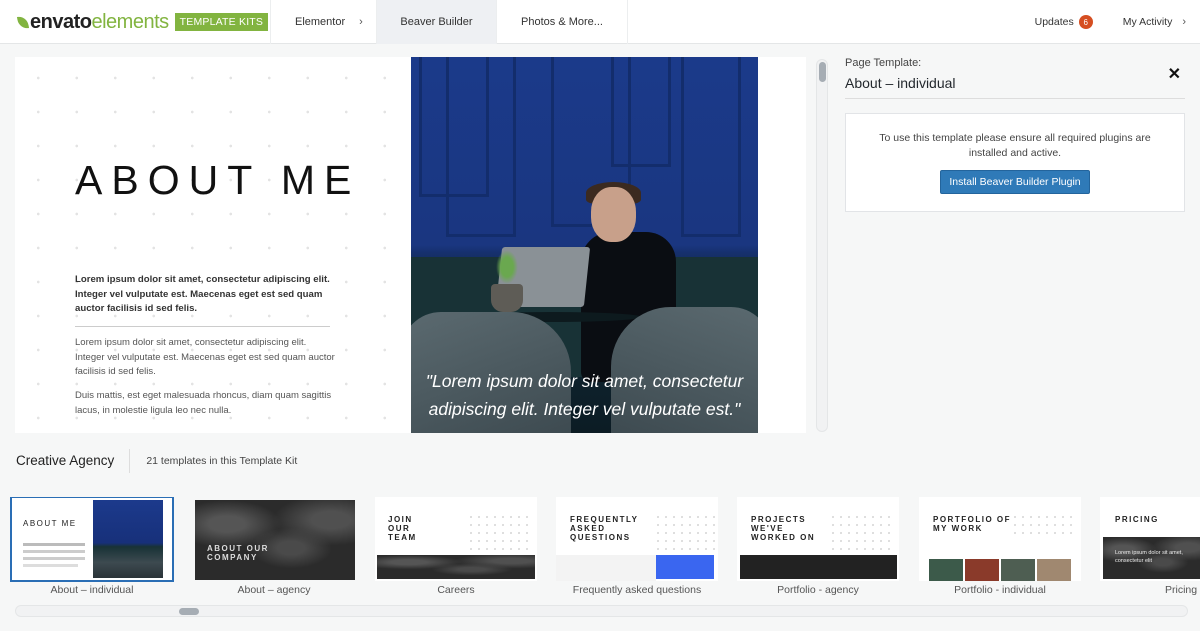 The height and width of the screenshot is (631, 1200). I want to click on updates-count-badge: 6, so click(1085, 22).